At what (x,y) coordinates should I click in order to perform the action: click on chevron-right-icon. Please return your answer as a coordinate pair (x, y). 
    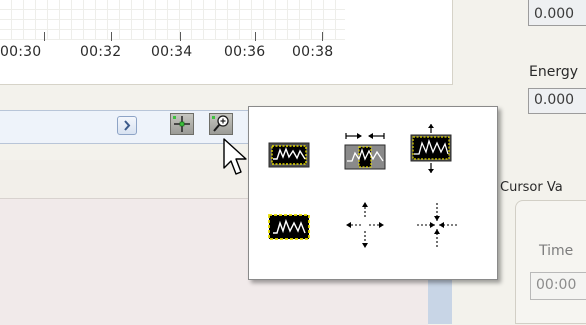
    Looking at the image, I should click on (127, 125).